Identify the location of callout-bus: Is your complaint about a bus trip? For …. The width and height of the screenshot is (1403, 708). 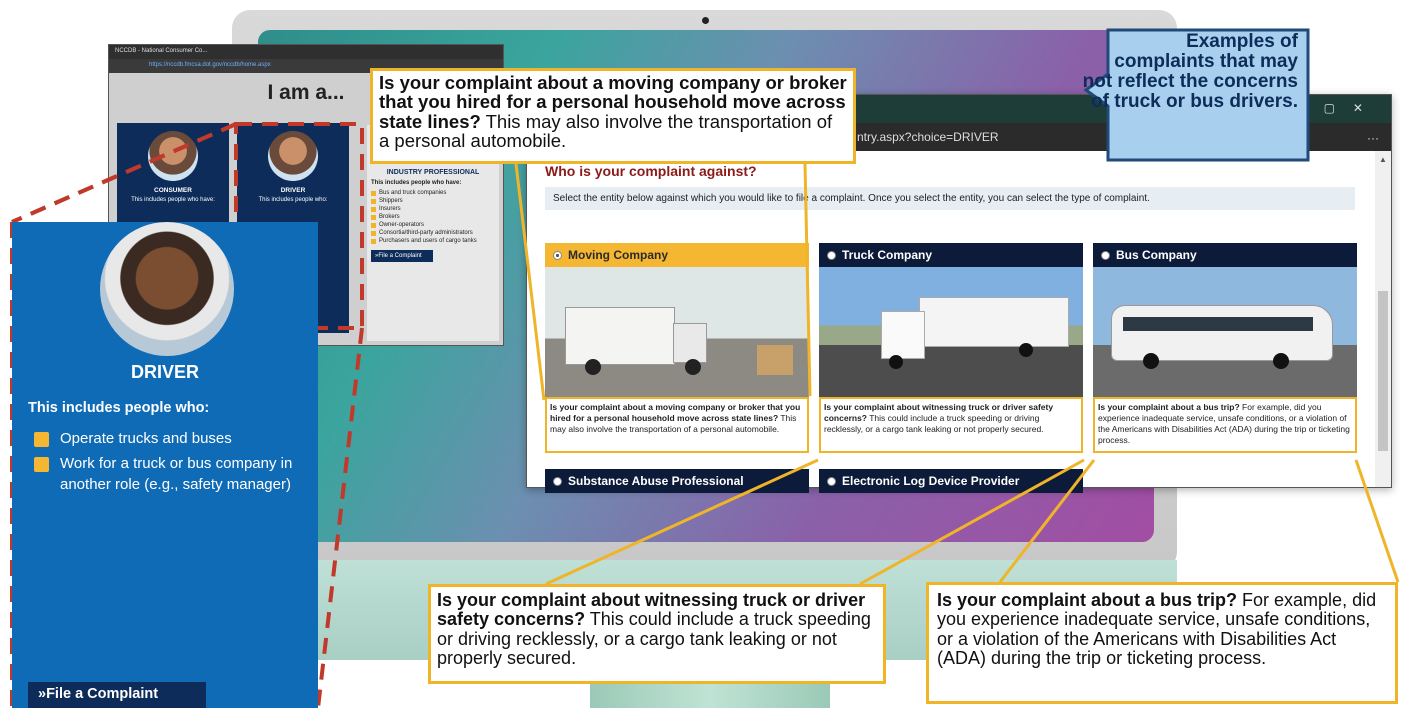
(1162, 643).